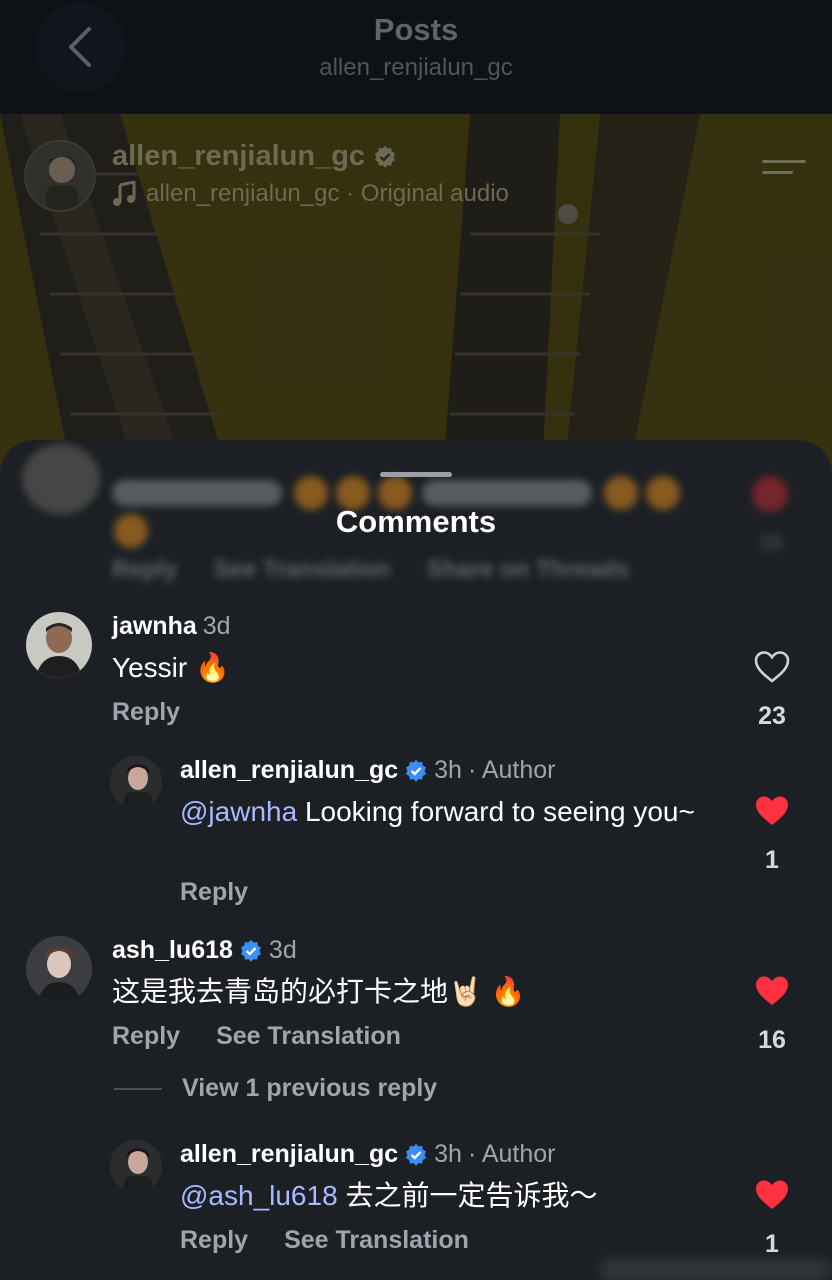 The height and width of the screenshot is (1280, 832). Describe the element at coordinates (471, 1195) in the screenshot. I see `comment-body: 去之前一定告诉我～` at that location.